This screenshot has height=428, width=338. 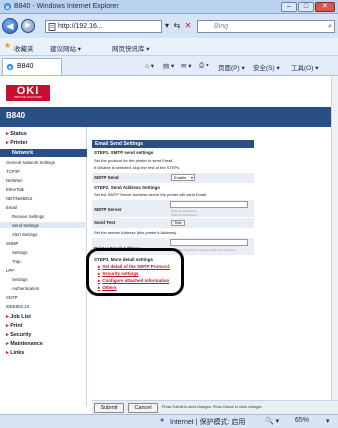 What do you see at coordinates (28, 216) in the screenshot?
I see `sidebar-item: Receive Settings` at bounding box center [28, 216].